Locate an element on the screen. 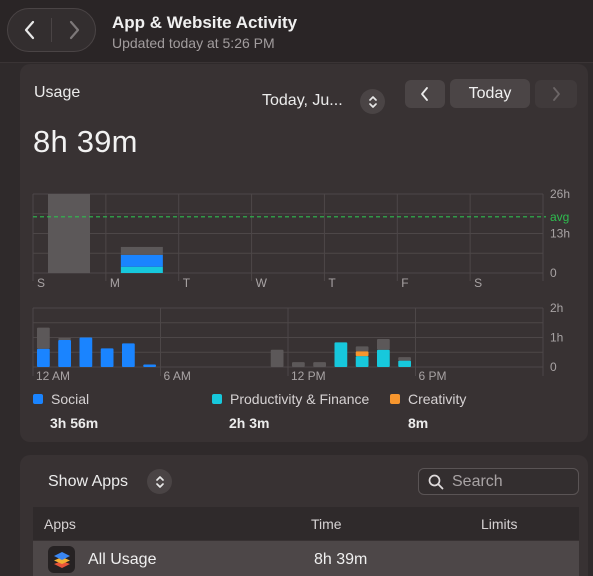 The image size is (593, 576). back-button is located at coordinates (29, 30).